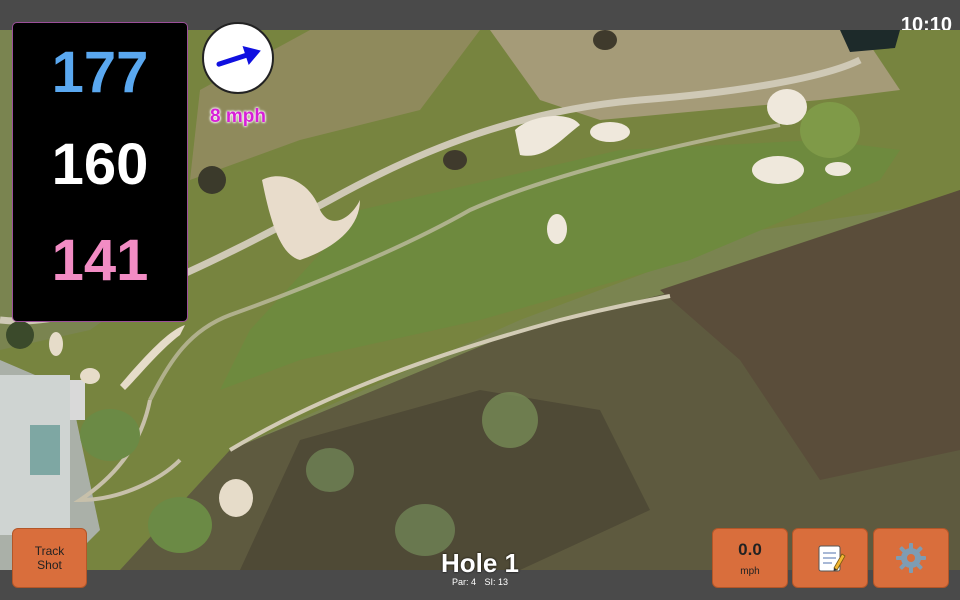 Image resolution: width=960 pixels, height=600 pixels. What do you see at coordinates (100, 164) in the screenshot?
I see `middle-distance: 160` at bounding box center [100, 164].